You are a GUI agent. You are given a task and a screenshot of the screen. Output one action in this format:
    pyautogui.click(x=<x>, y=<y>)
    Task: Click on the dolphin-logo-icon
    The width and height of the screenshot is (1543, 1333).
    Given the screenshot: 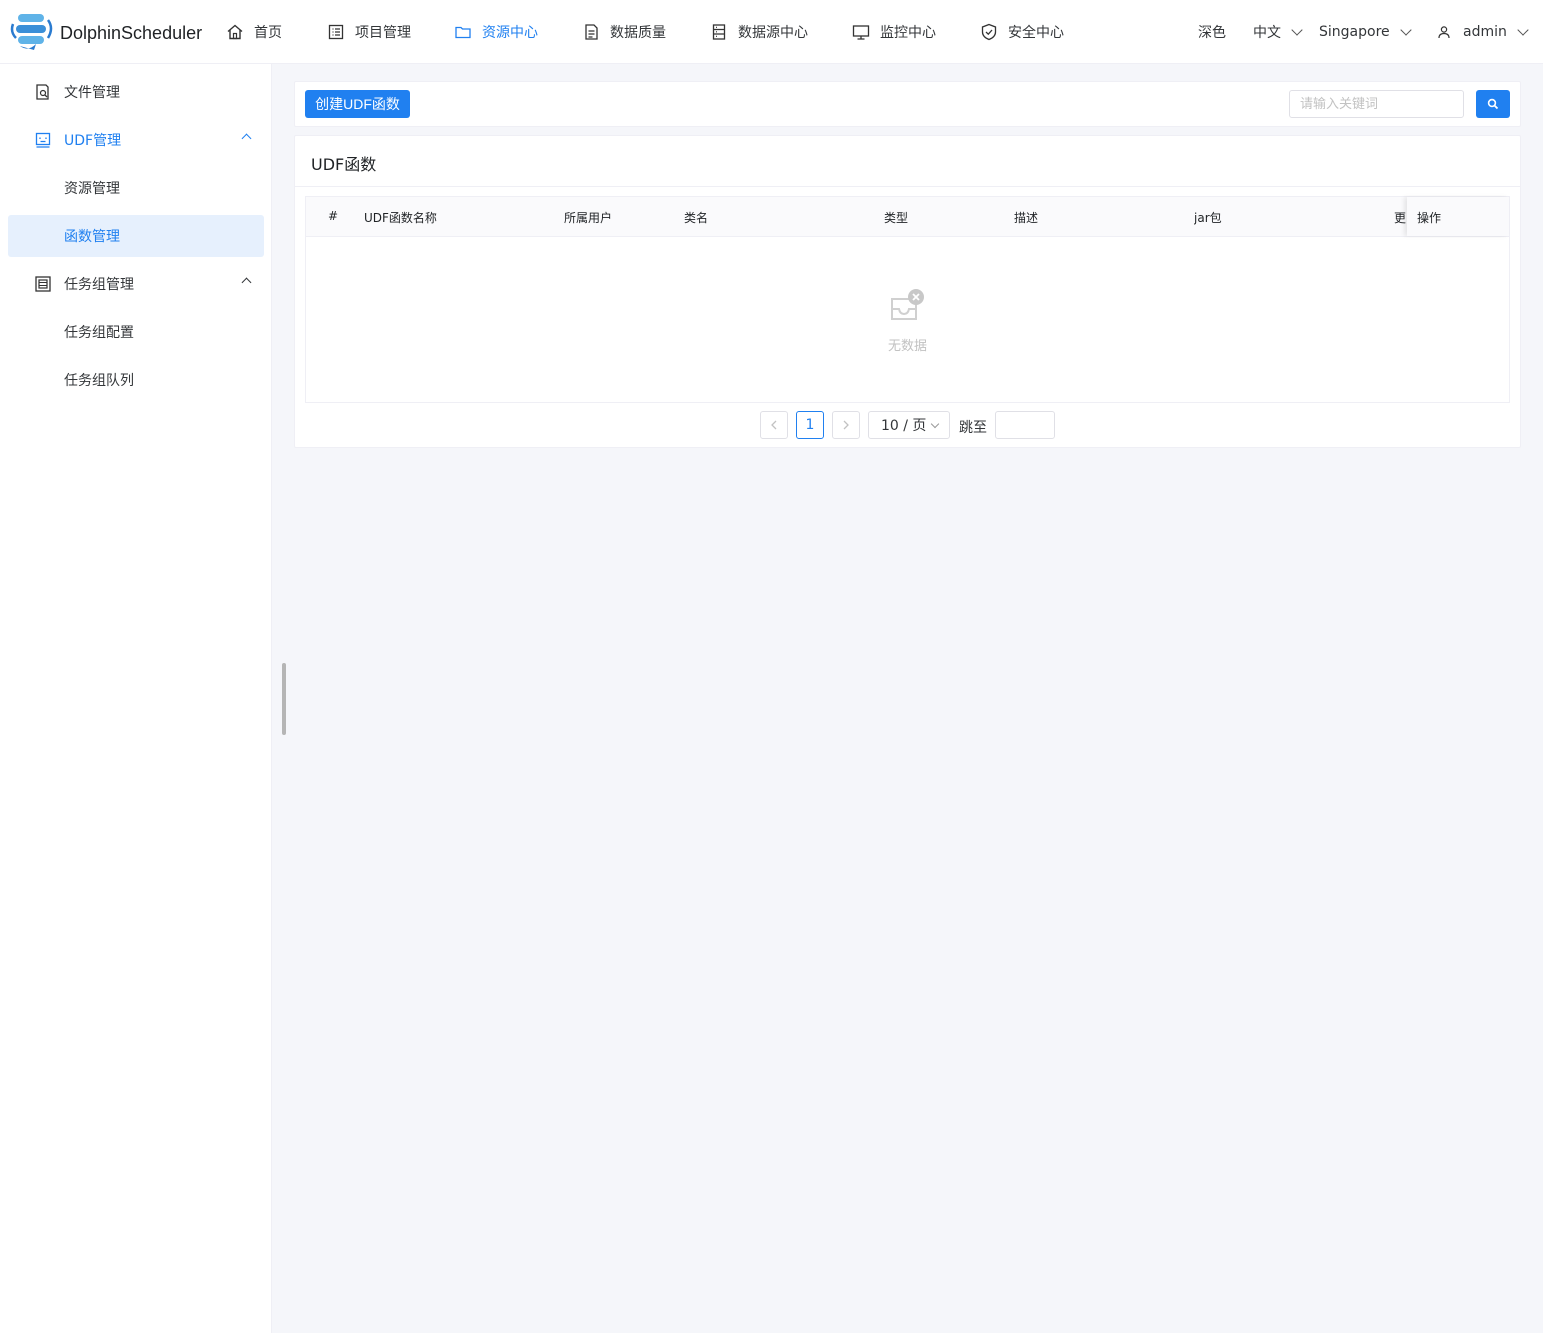 What is the action you would take?
    pyautogui.click(x=33, y=32)
    